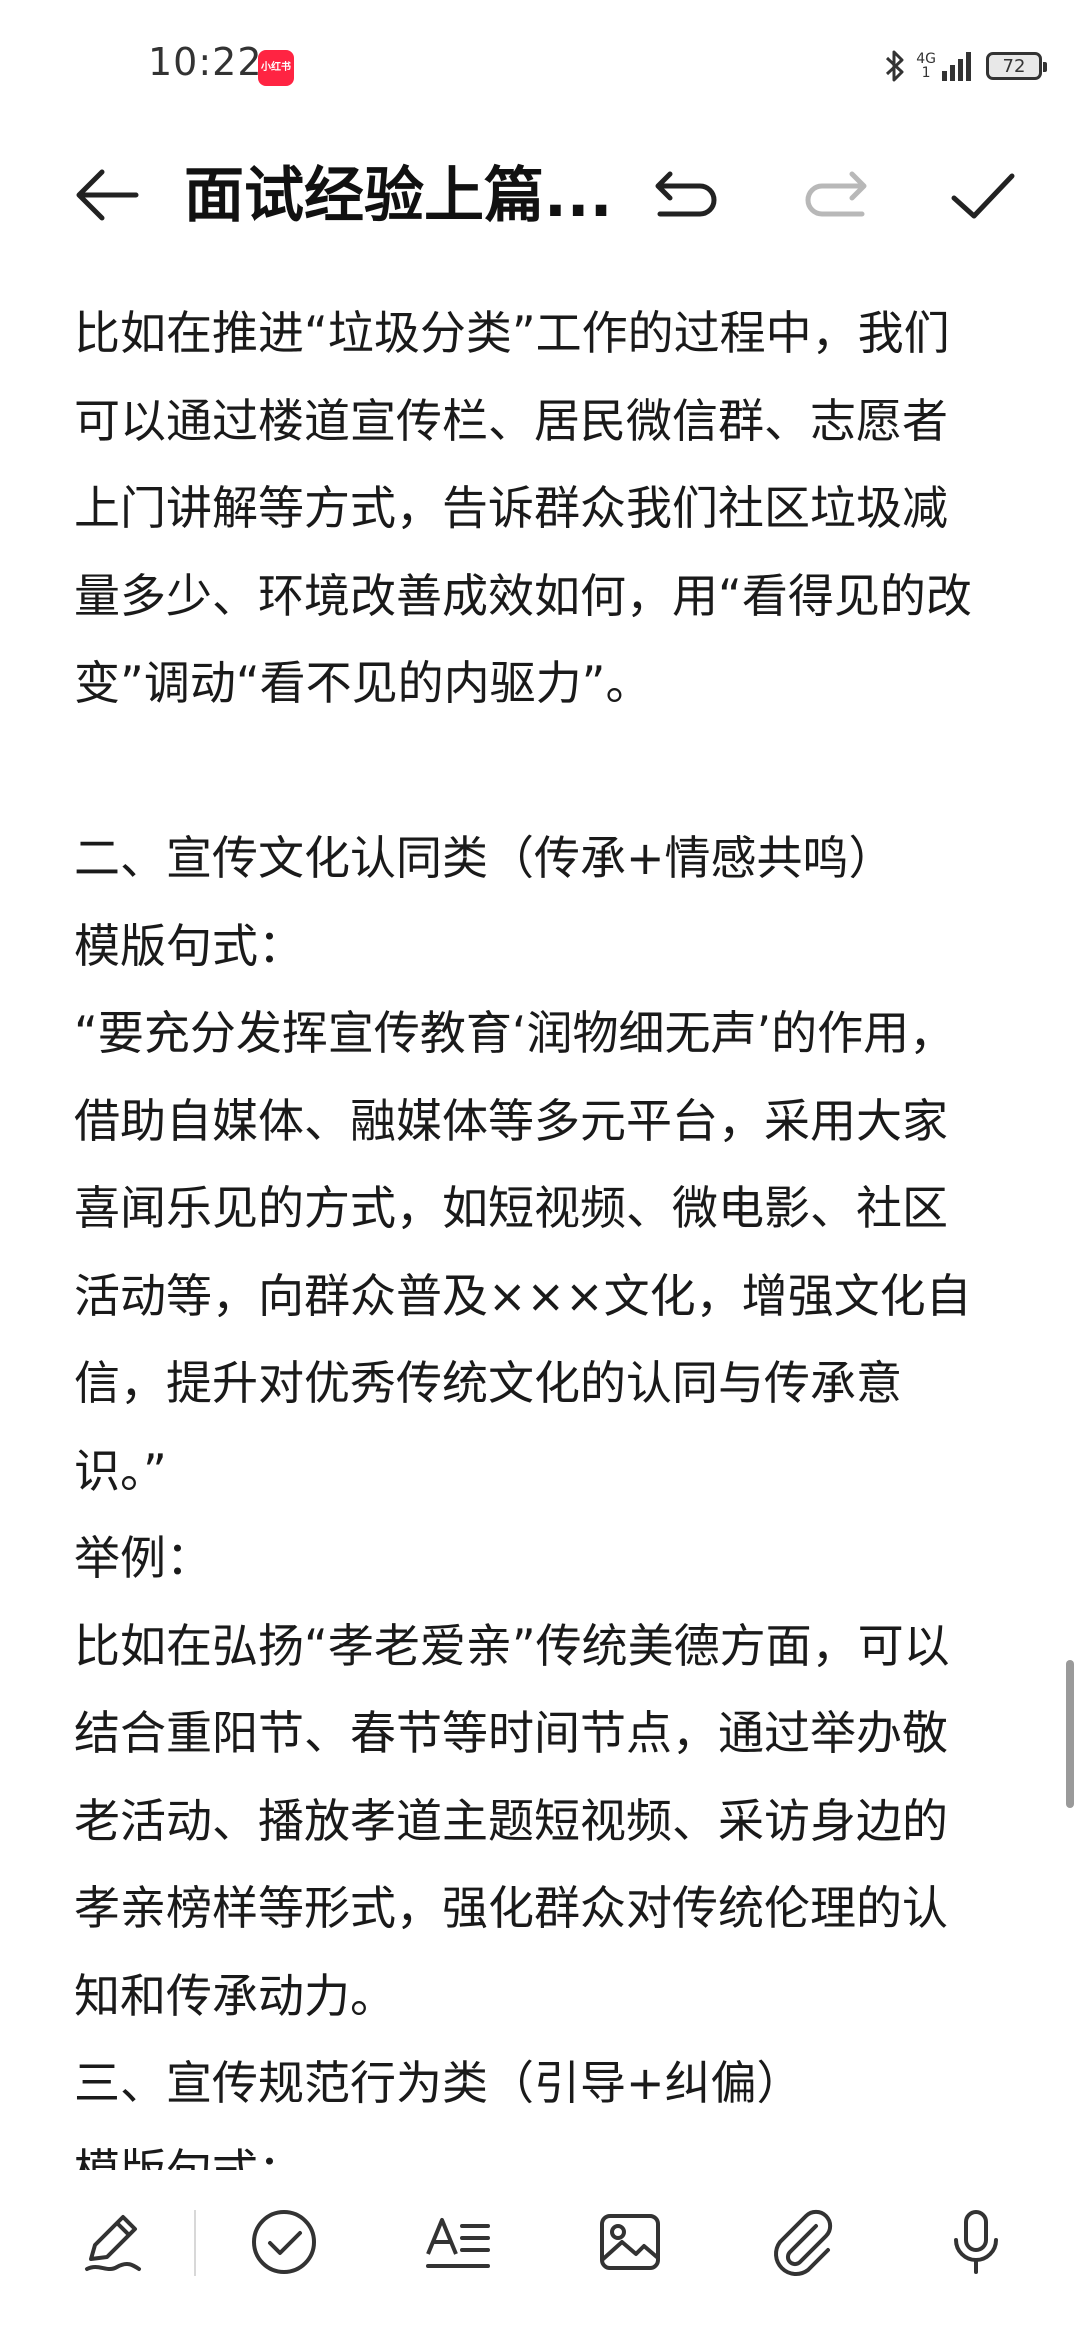 Image resolution: width=1080 pixels, height=2340 pixels. I want to click on text-format-button, so click(458, 2242).